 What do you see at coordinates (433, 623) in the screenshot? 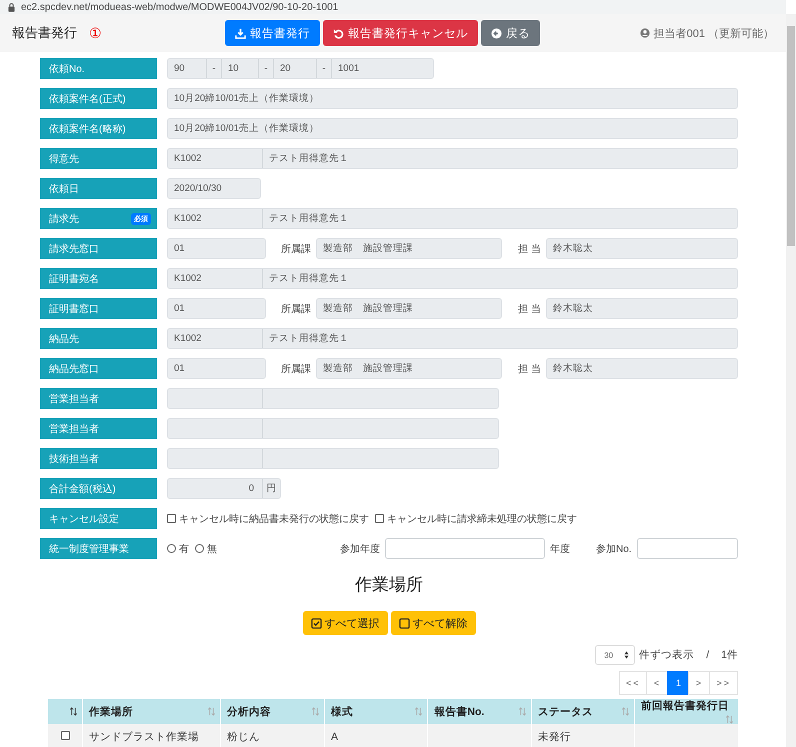
I see `deselect-all-button: すべて解除` at bounding box center [433, 623].